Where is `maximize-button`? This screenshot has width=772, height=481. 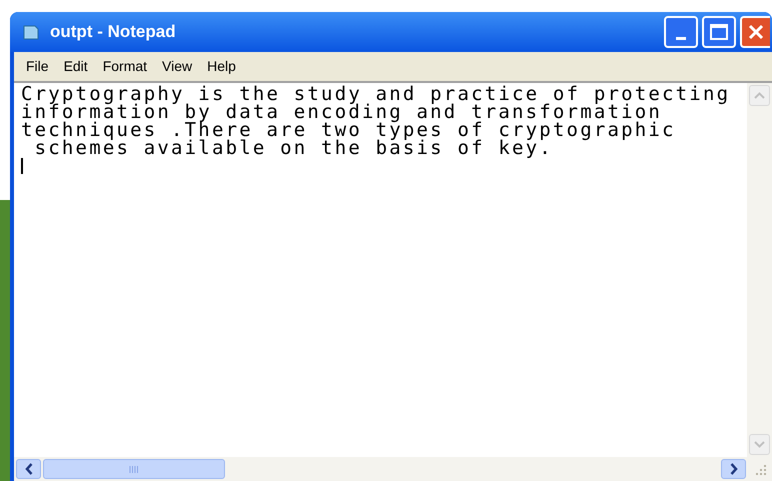 maximize-button is located at coordinates (719, 32).